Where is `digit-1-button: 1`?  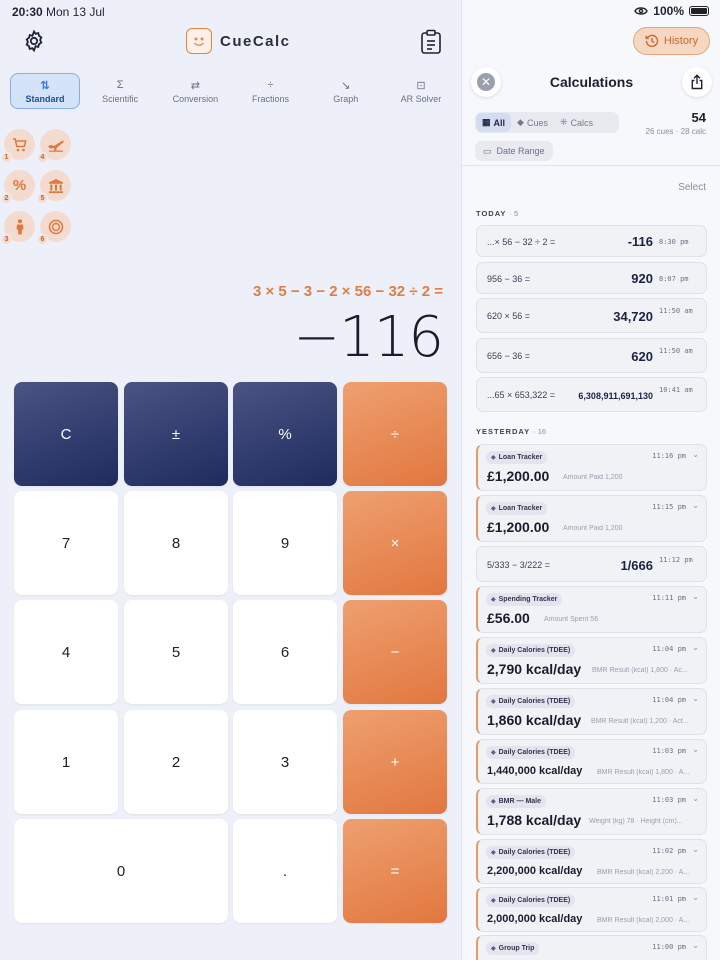
digit-1-button: 1 is located at coordinates (66, 762).